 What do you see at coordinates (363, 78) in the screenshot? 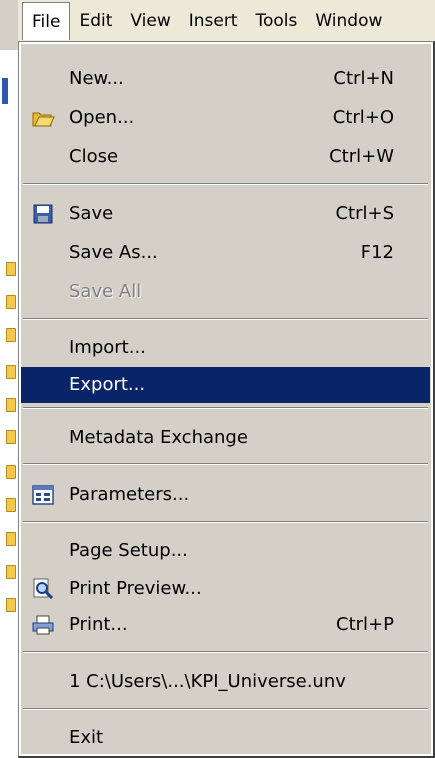
I see `menu-item-shortcut: Ctrl+N` at bounding box center [363, 78].